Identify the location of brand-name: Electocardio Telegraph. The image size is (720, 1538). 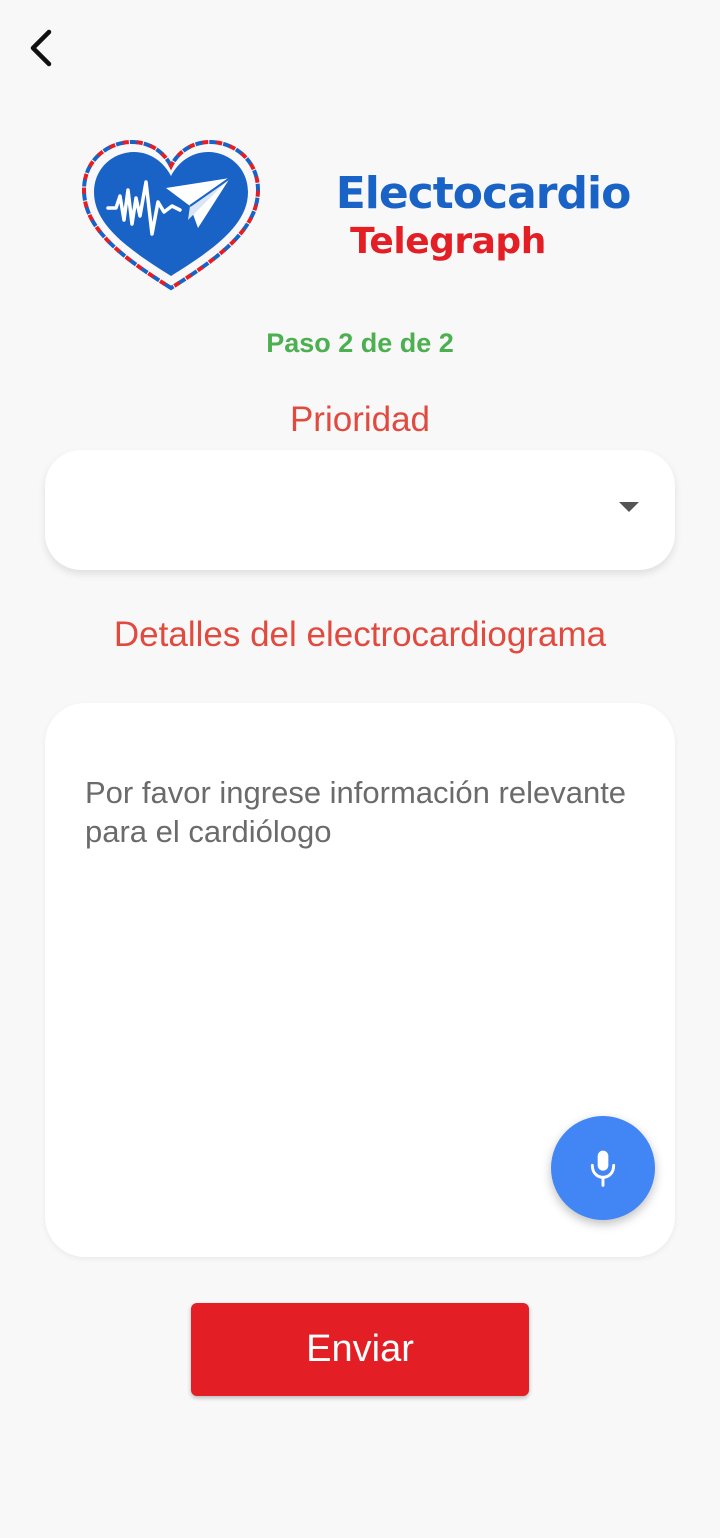
(486, 216).